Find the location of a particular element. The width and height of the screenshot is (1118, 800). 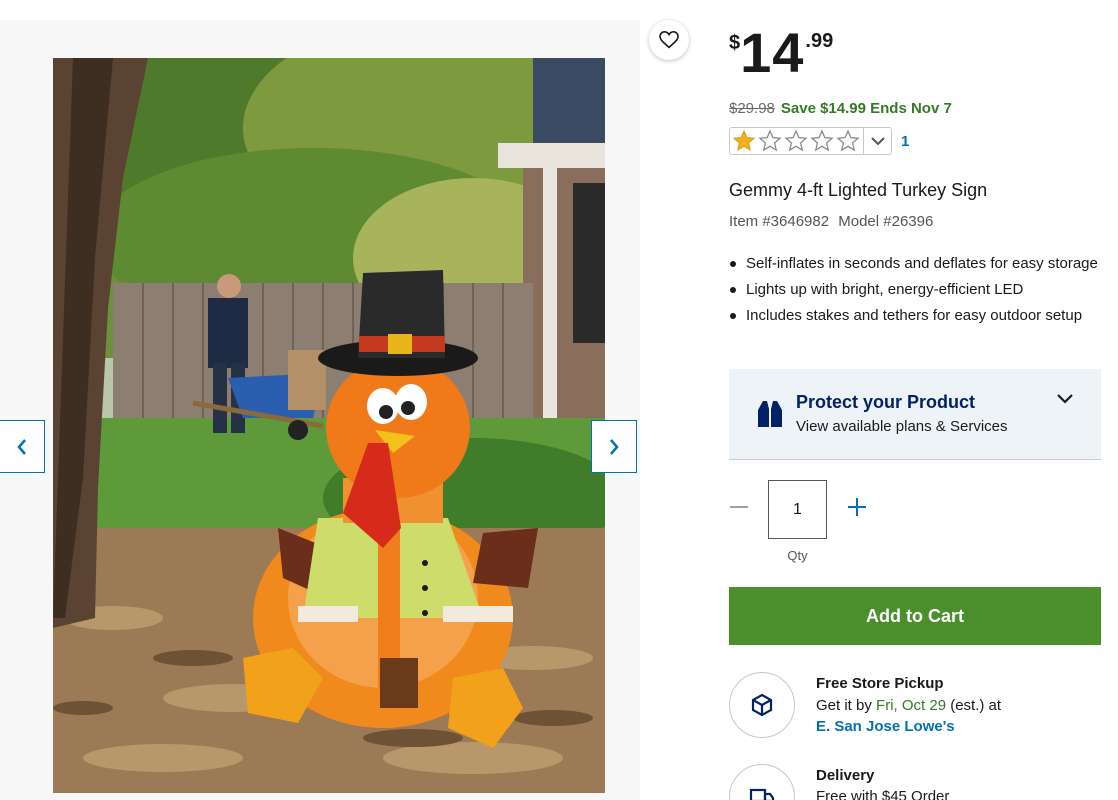

chevron-right-icon is located at coordinates (614, 446).